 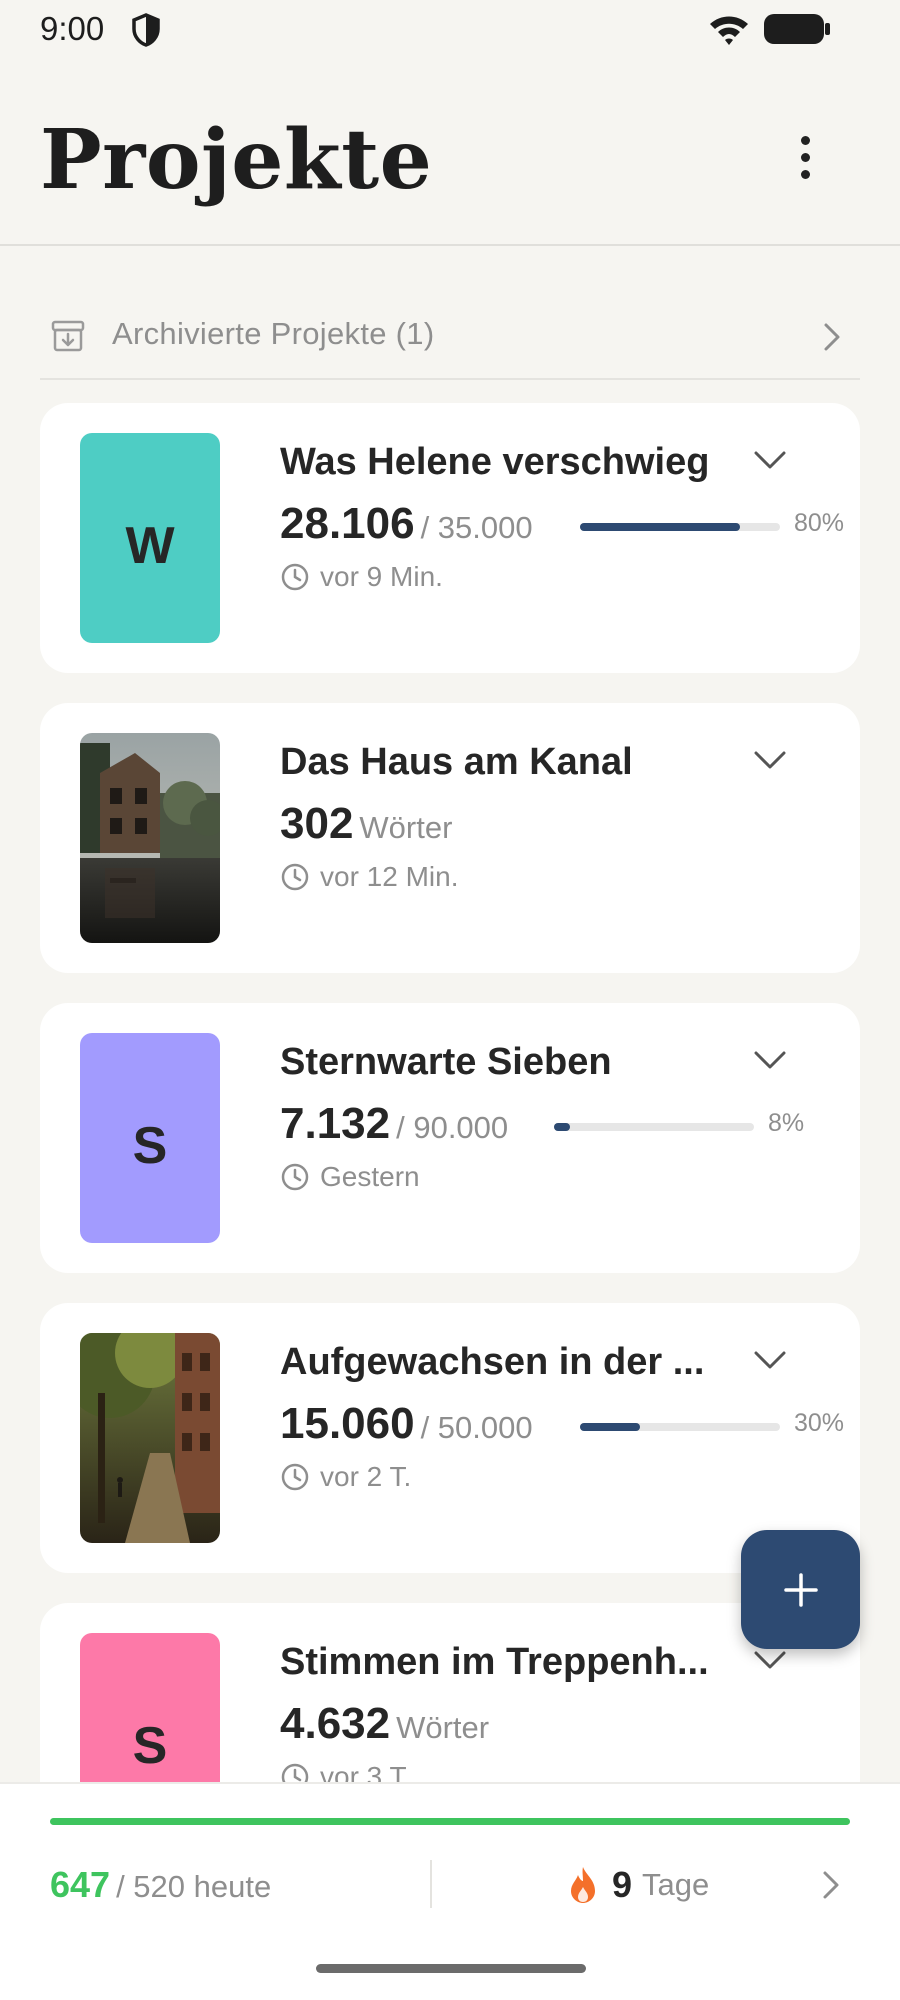 What do you see at coordinates (236, 160) in the screenshot?
I see `page-title: Projekte` at bounding box center [236, 160].